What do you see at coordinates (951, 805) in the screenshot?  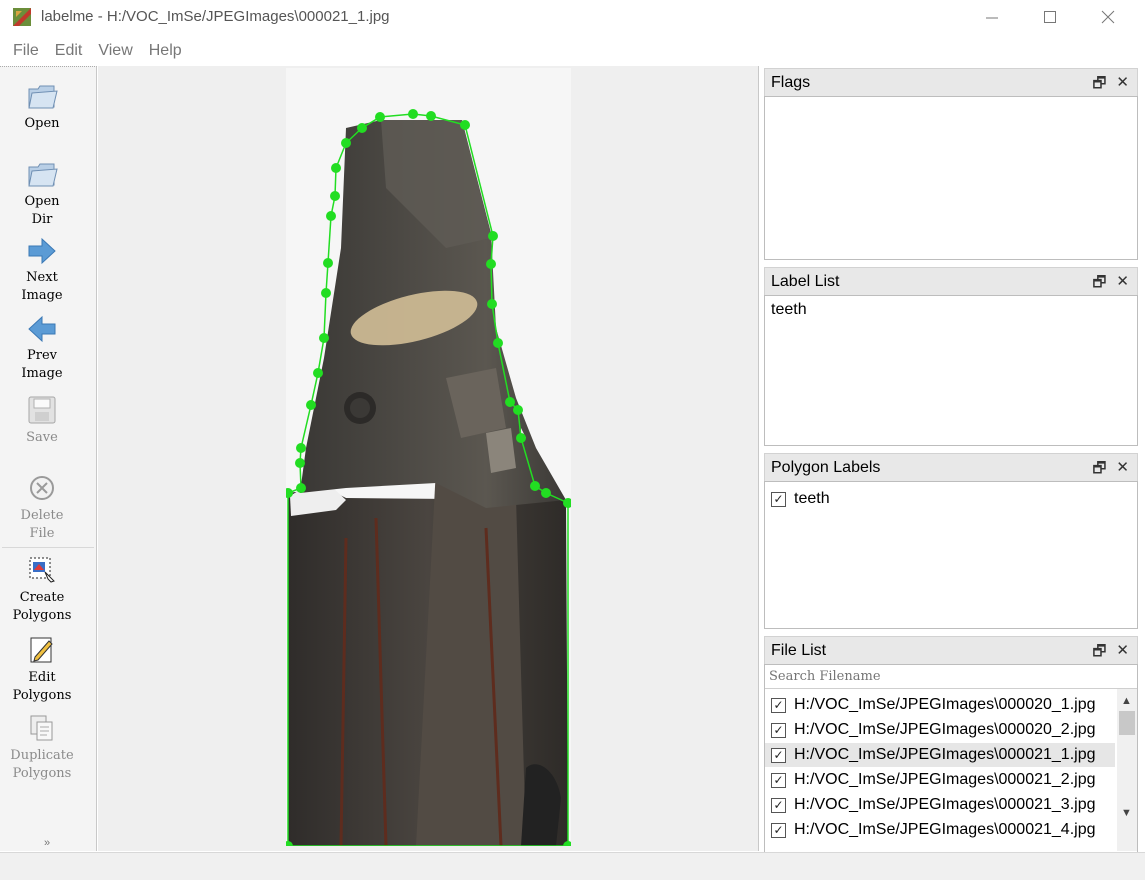 I see `list-item: ✓ H:/VOC_ImSe/JPEGImages\000021_3.jpg` at bounding box center [951, 805].